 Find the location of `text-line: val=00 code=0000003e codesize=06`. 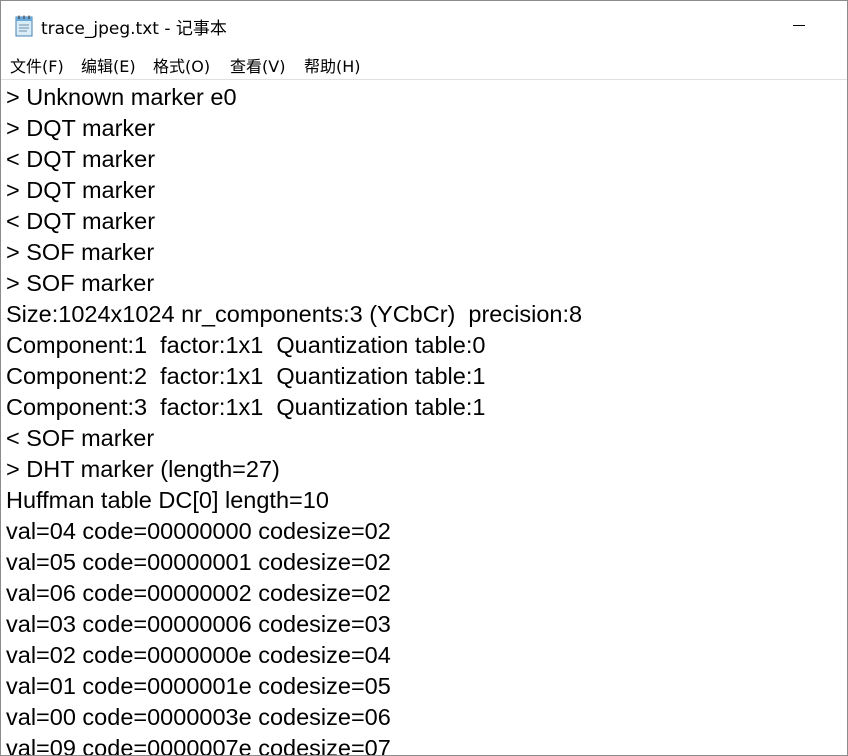

text-line: val=00 code=0000003e codesize=06 is located at coordinates (198, 717).